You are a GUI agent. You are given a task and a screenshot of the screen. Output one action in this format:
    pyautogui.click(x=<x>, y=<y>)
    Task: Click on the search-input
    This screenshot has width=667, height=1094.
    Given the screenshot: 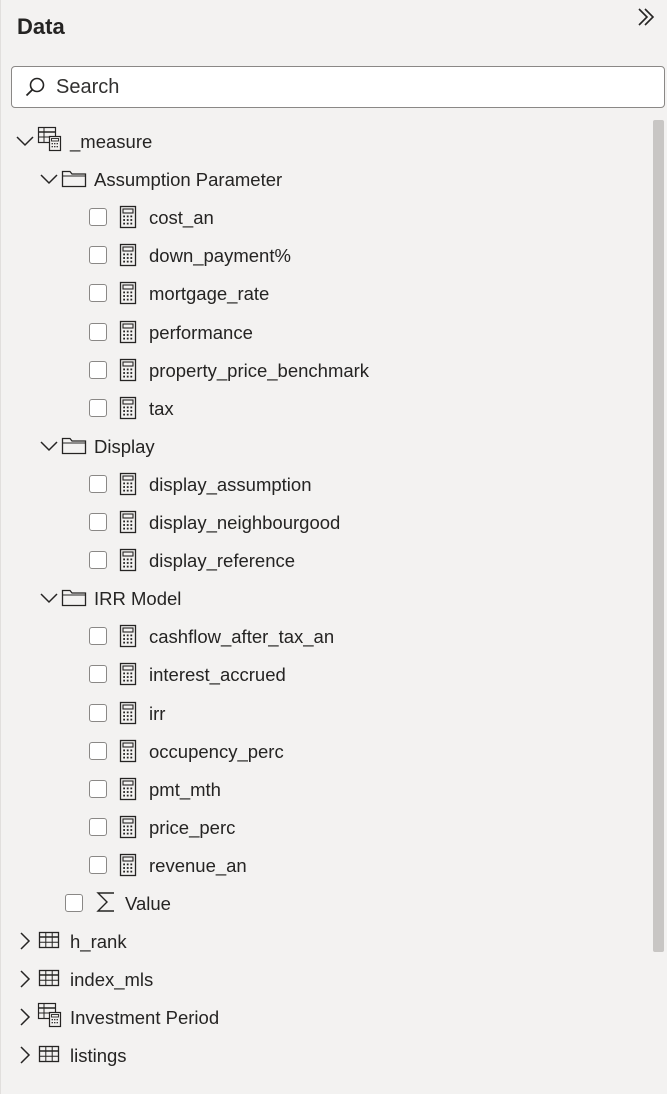 What is the action you would take?
    pyautogui.click(x=336, y=87)
    